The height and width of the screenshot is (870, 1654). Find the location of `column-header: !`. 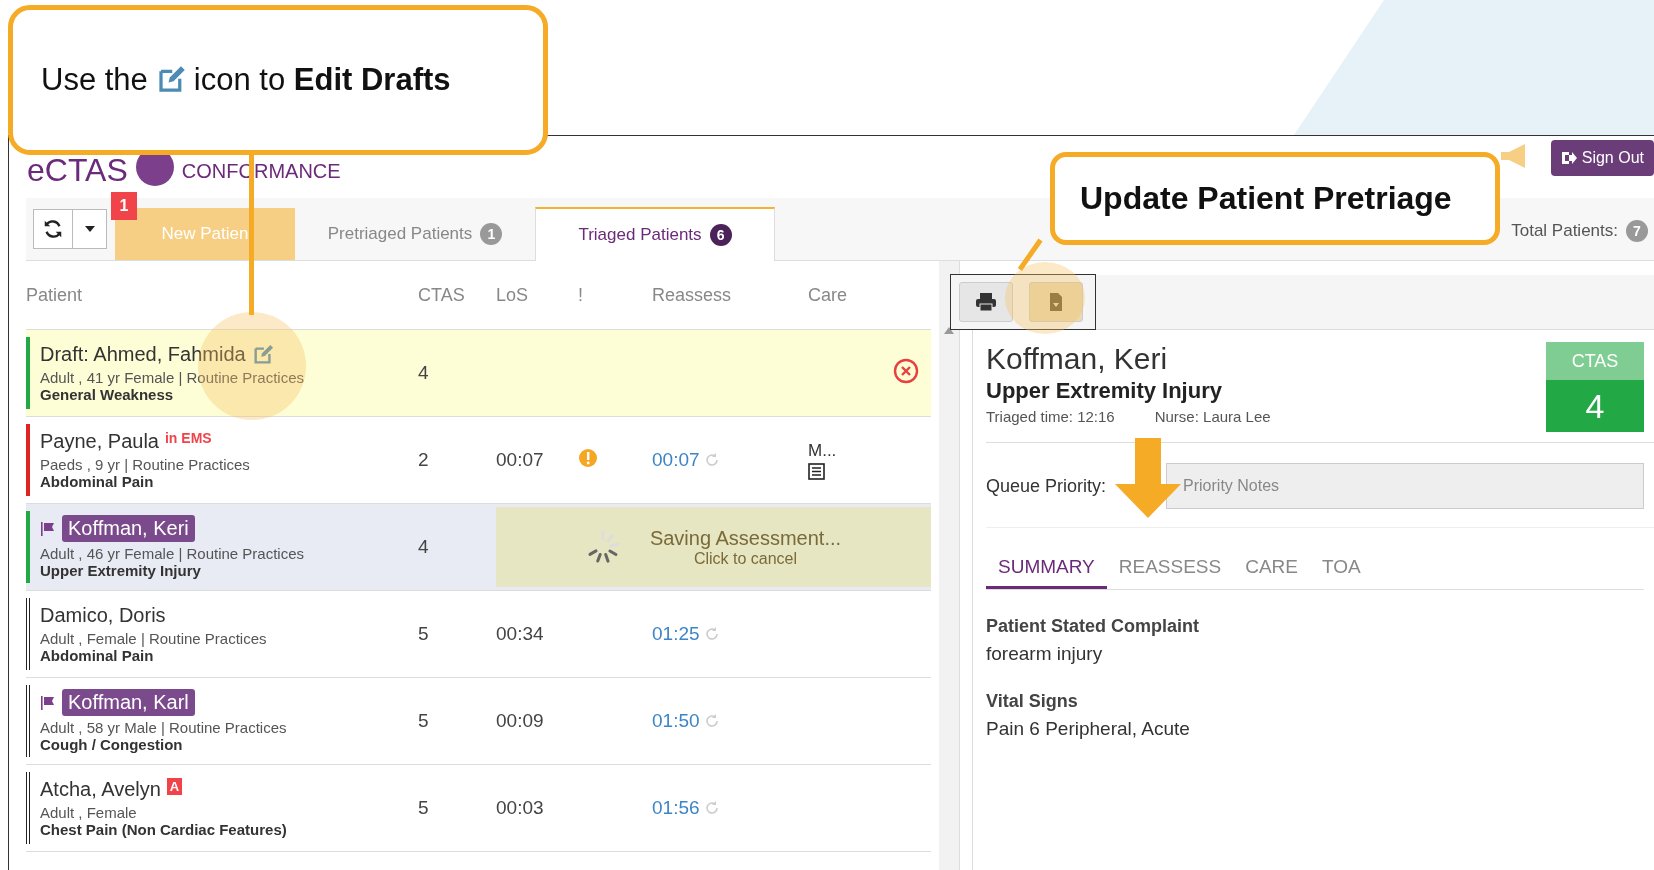

column-header: ! is located at coordinates (580, 295).